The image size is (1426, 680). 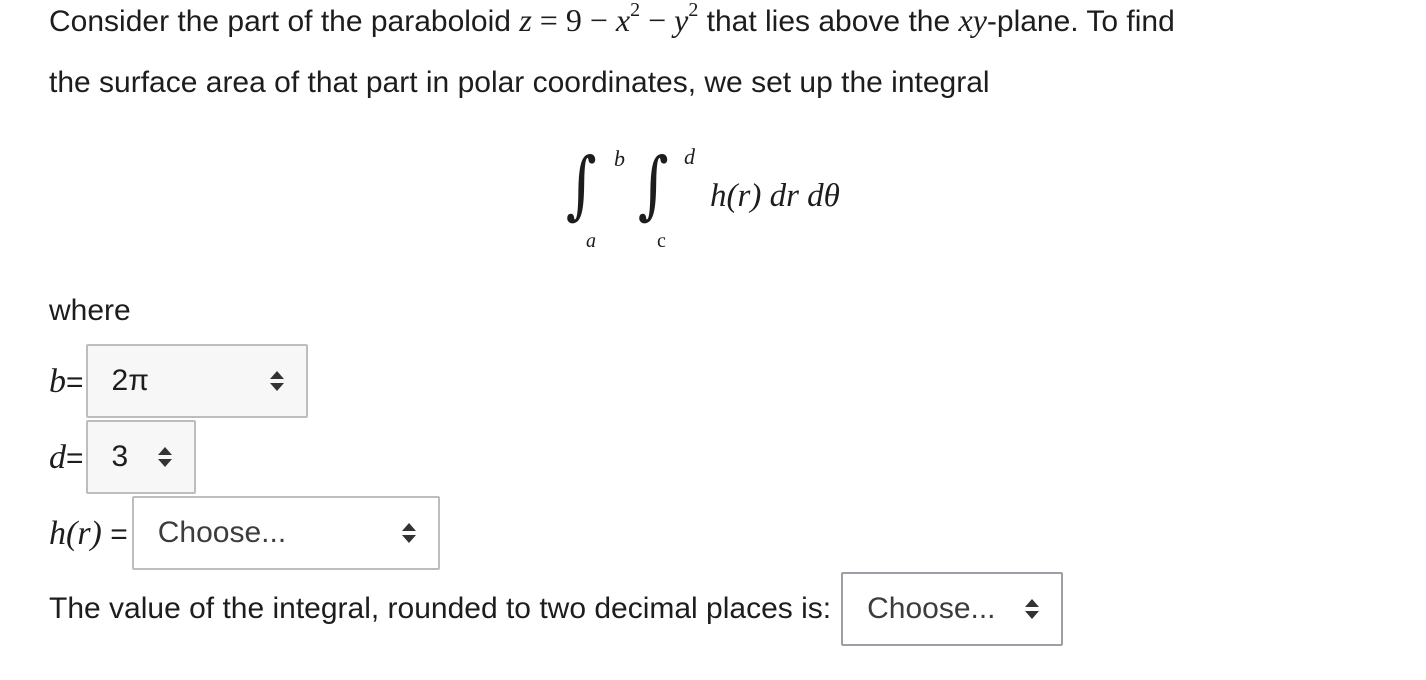 What do you see at coordinates (525, 20) in the screenshot?
I see `math-var-z: z` at bounding box center [525, 20].